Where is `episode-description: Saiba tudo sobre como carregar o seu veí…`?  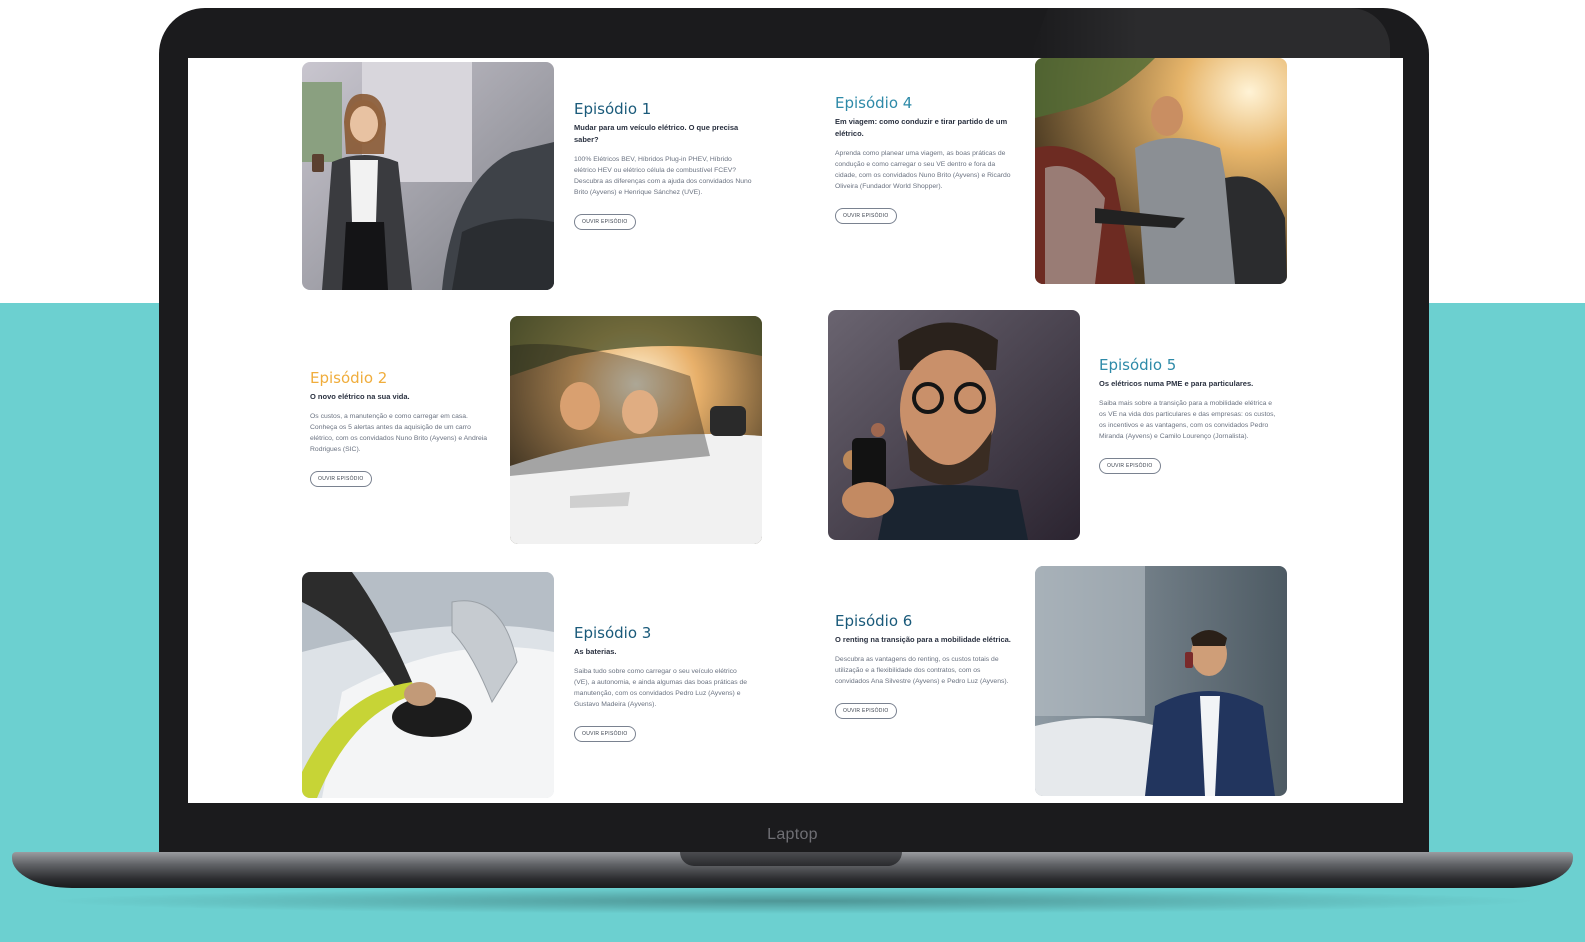
episode-description: Saiba tudo sobre como carregar o seu veí… is located at coordinates (661, 688).